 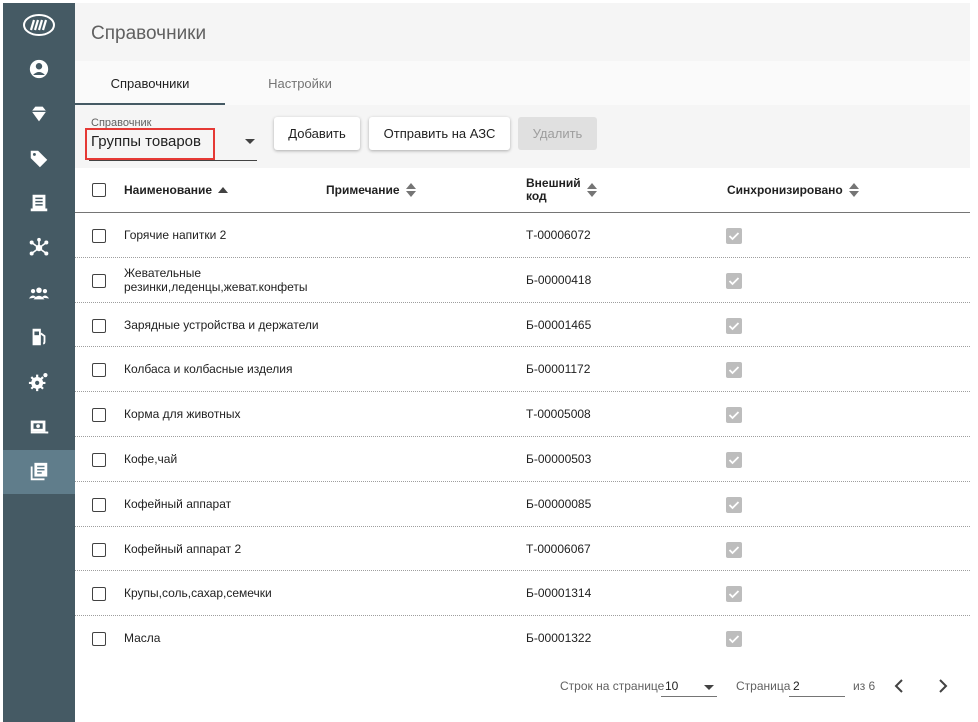 I want to click on row-code: Т-00006072, so click(x=558, y=235).